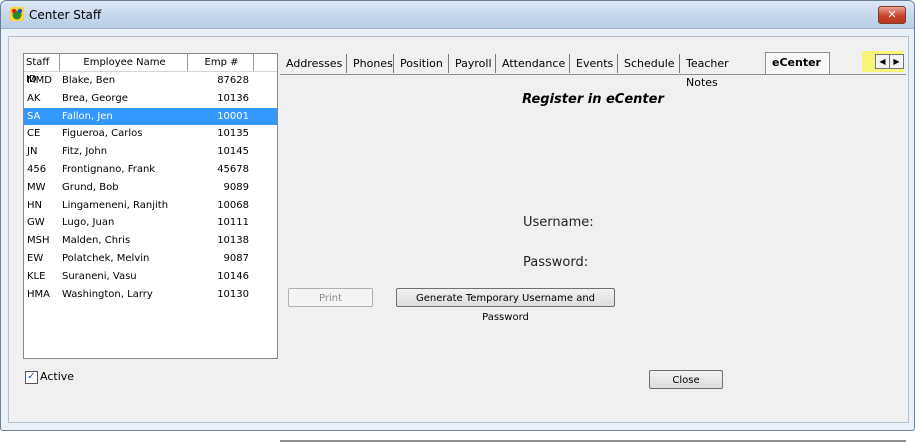 The height and width of the screenshot is (442, 915). What do you see at coordinates (85, 152) in the screenshot?
I see `employee-name-cell: Fitz, John` at bounding box center [85, 152].